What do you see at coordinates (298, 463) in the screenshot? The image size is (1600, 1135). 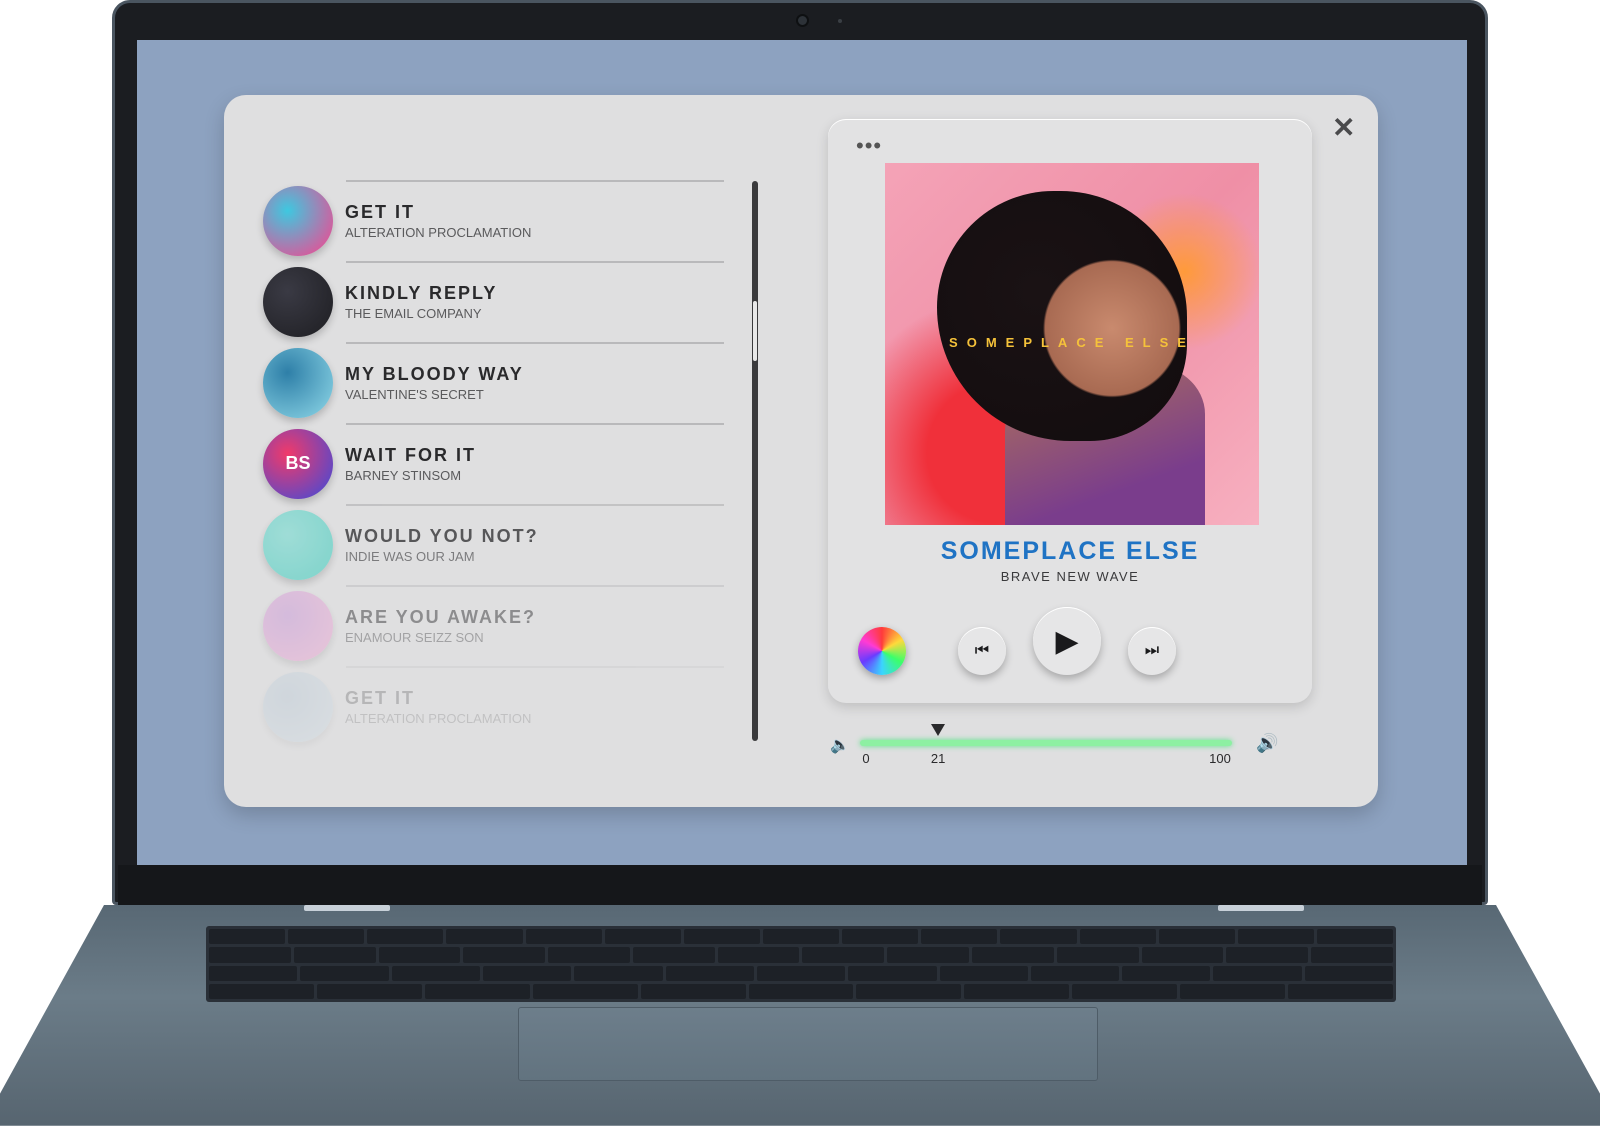 I see `track-album-art: BS` at bounding box center [298, 463].